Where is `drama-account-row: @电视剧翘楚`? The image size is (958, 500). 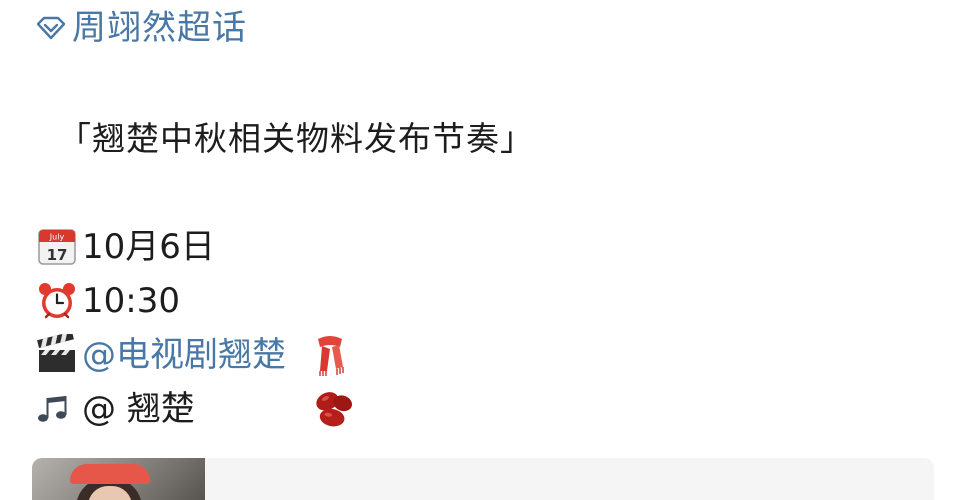
drama-account-row: @电视剧翘楚 is located at coordinates (193, 355).